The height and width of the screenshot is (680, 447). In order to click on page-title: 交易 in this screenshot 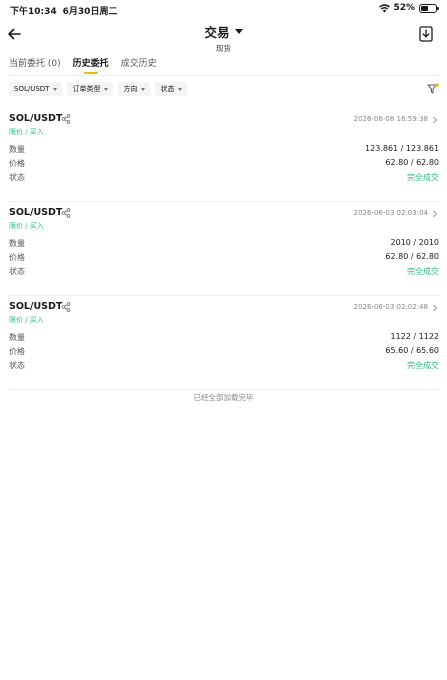, I will do `click(217, 32)`.